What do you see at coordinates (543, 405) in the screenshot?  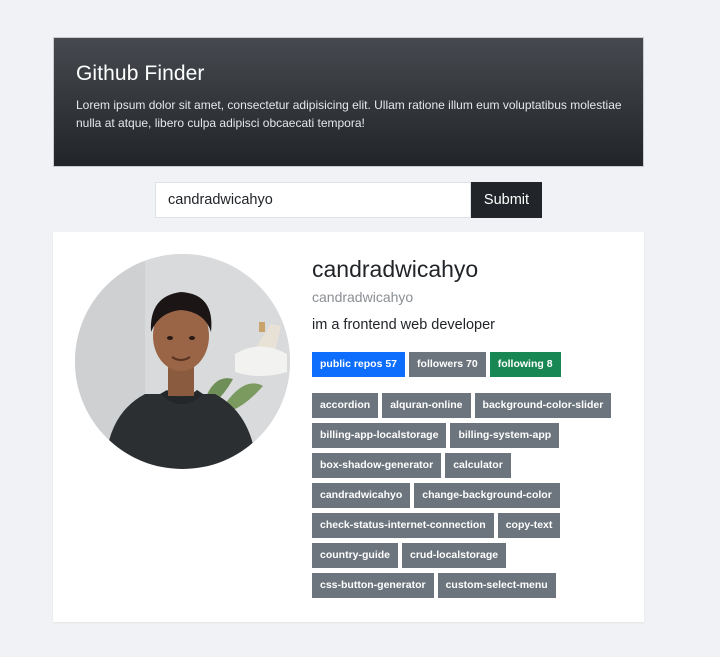 I see `repo-link: background-color-slider` at bounding box center [543, 405].